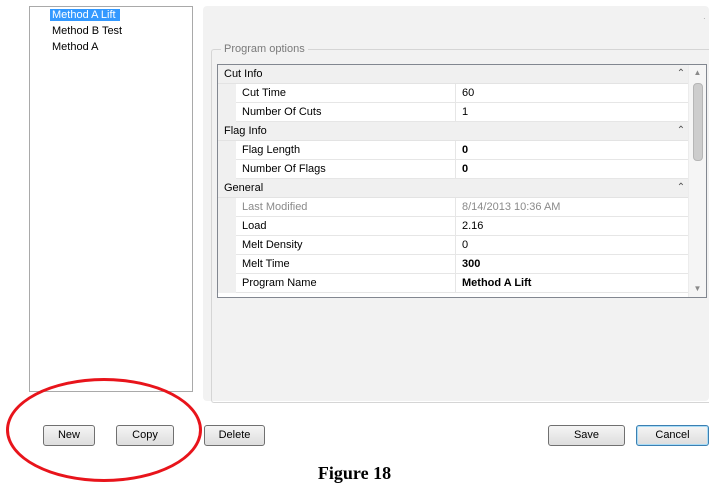  Describe the element at coordinates (580, 93) in the screenshot. I see `property-value: 60` at that location.